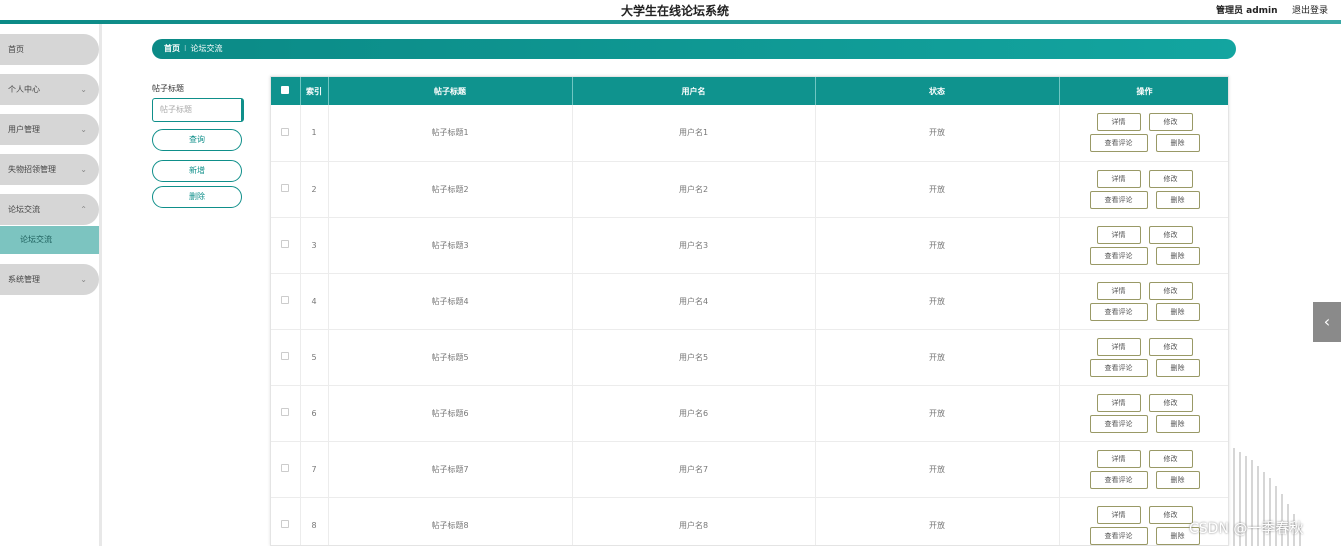 The width and height of the screenshot is (1341, 546). I want to click on sidebar-item-home: 首页, so click(49, 49).